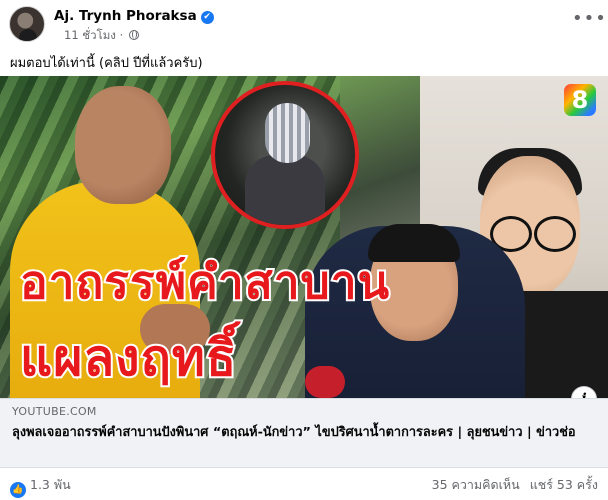 This screenshot has height=500, width=608. What do you see at coordinates (128, 358) in the screenshot?
I see `thumbnail-headline-line2: แผลงฤทธิ์` at bounding box center [128, 358].